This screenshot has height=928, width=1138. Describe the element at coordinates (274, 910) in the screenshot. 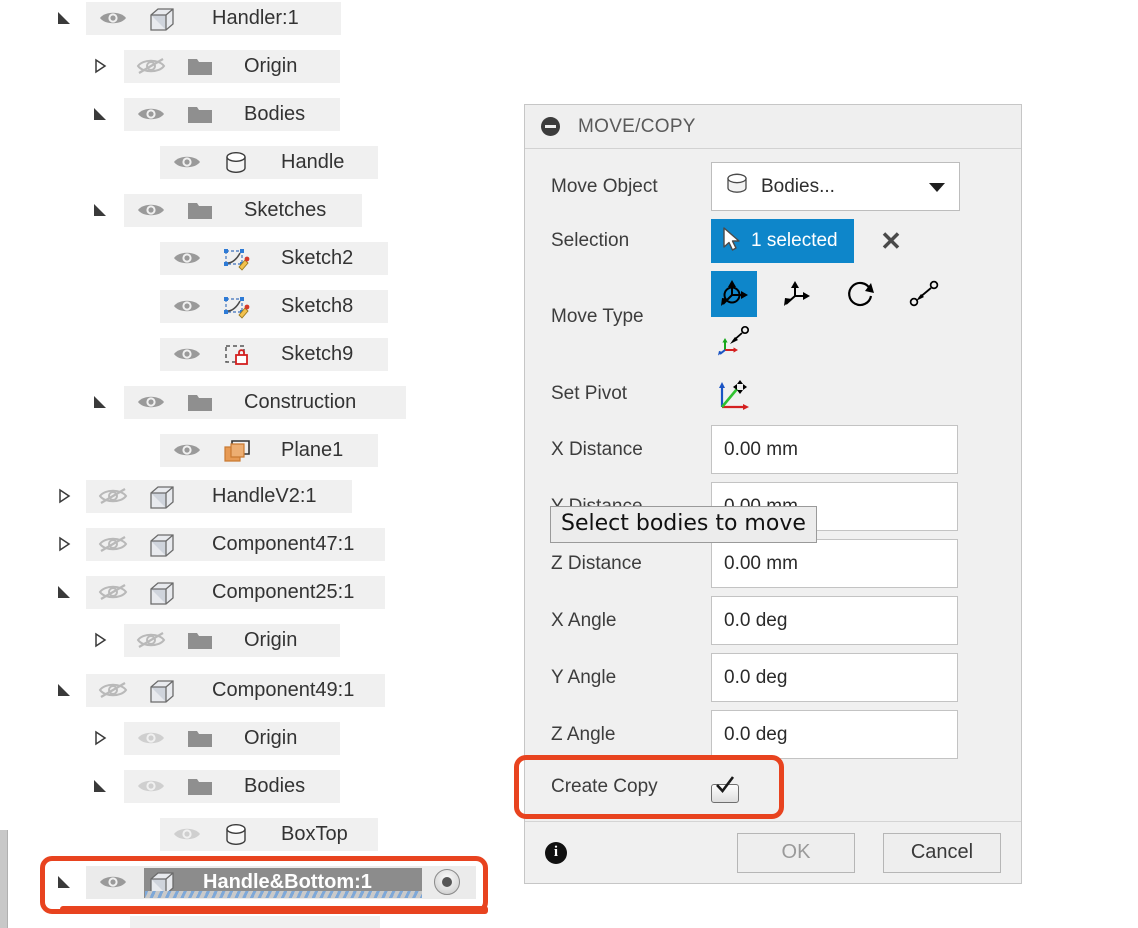

I see `highlight-annotation-bottom` at that location.